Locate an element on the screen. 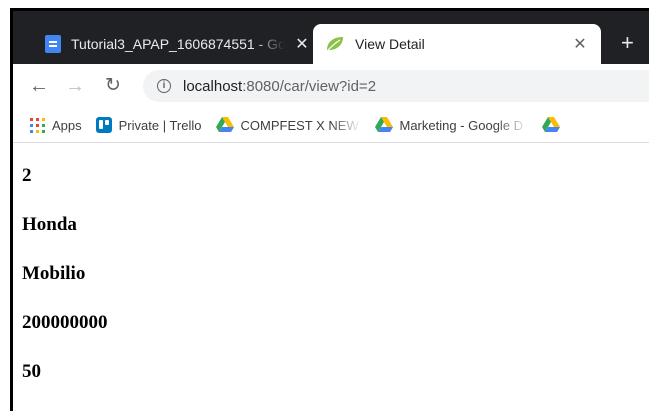 The height and width of the screenshot is (411, 649). bookmark-marketing: Marketing - Google D is located at coordinates (451, 125).